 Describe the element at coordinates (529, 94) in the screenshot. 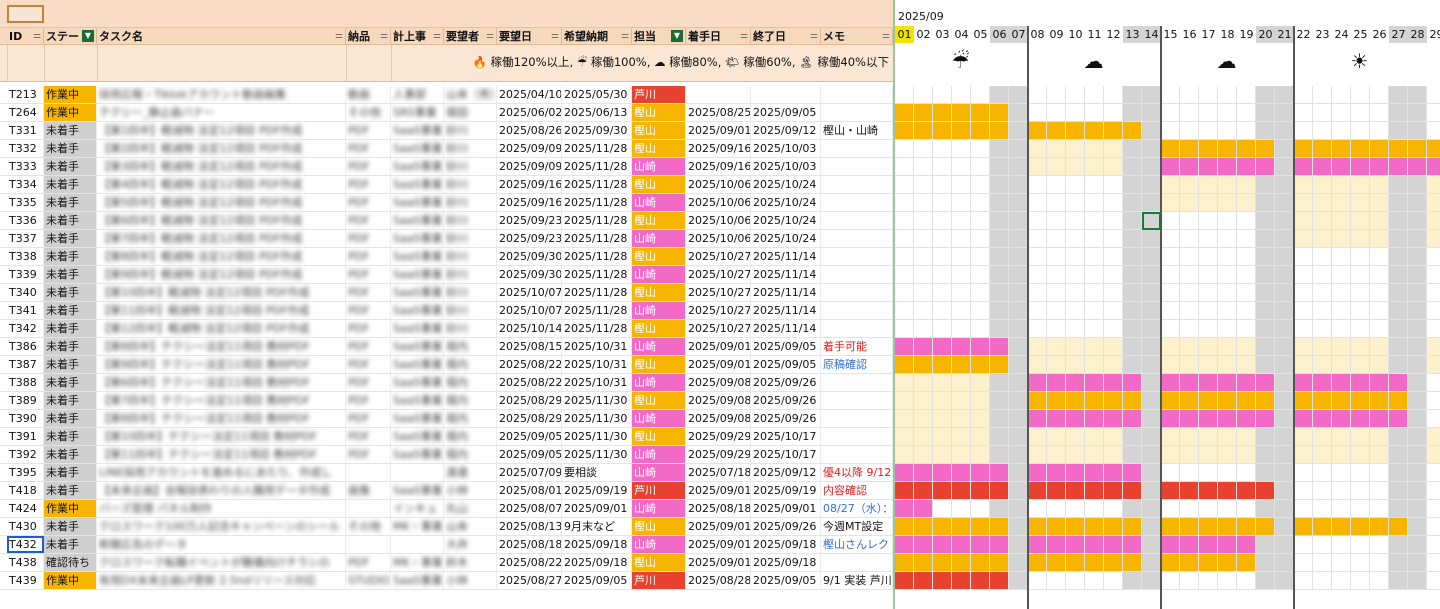

I see `cell-reqdate: 2025/04/10` at that location.